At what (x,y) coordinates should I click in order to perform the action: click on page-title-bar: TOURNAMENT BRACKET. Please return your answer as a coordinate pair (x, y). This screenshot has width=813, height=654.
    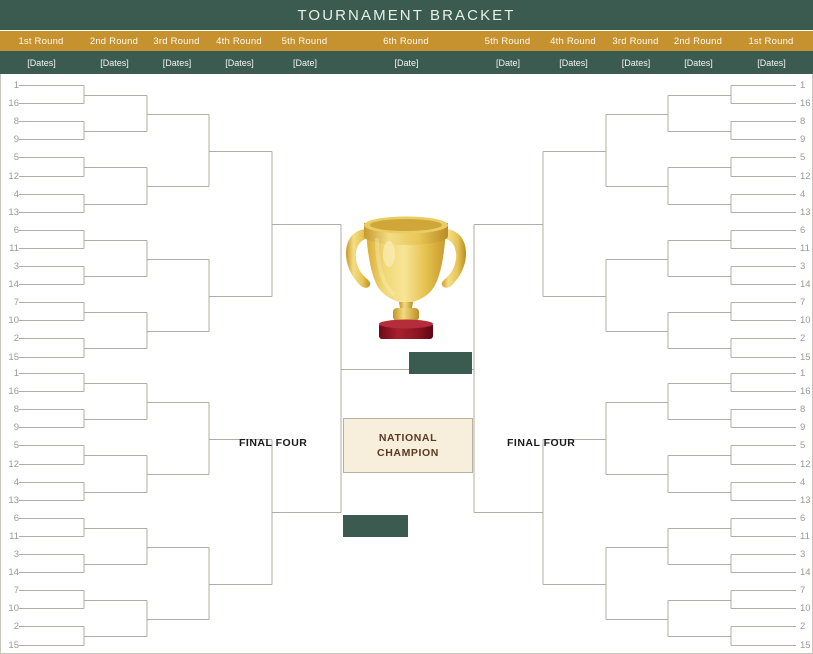
    Looking at the image, I should click on (406, 15).